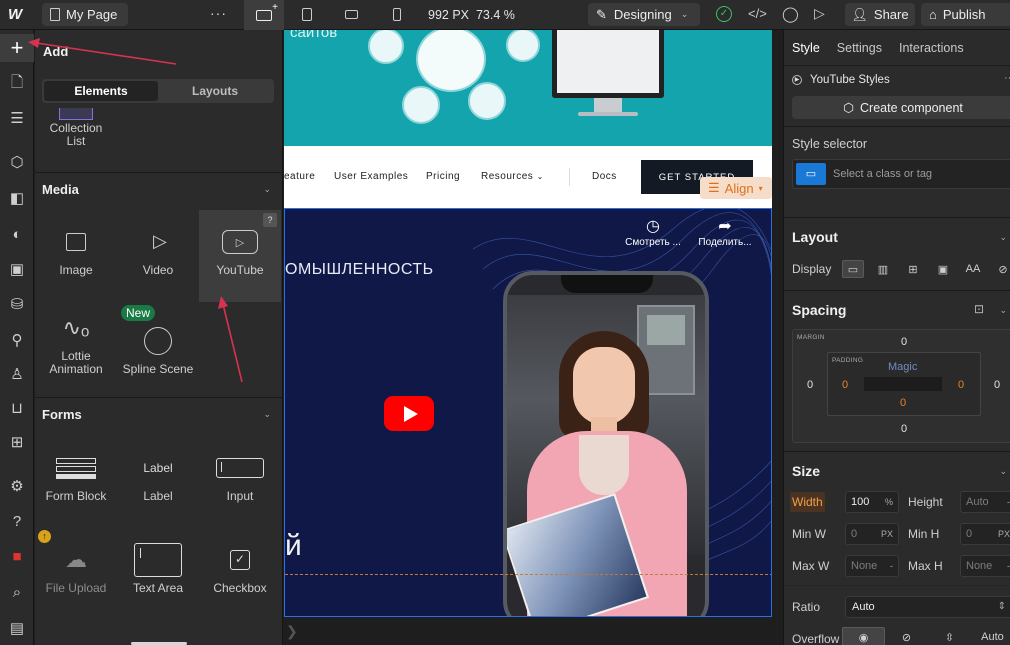 The height and width of the screenshot is (645, 1010). Describe the element at coordinates (901, 174) in the screenshot. I see `style-selector-input: ▭ Select a class or tag` at that location.